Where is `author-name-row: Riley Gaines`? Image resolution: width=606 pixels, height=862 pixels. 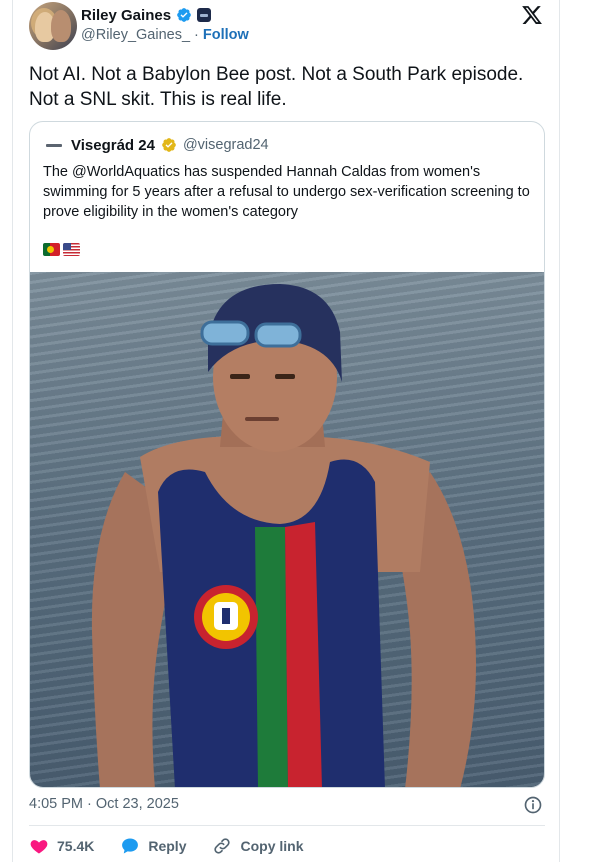
author-name-row: Riley Gaines is located at coordinates (146, 15).